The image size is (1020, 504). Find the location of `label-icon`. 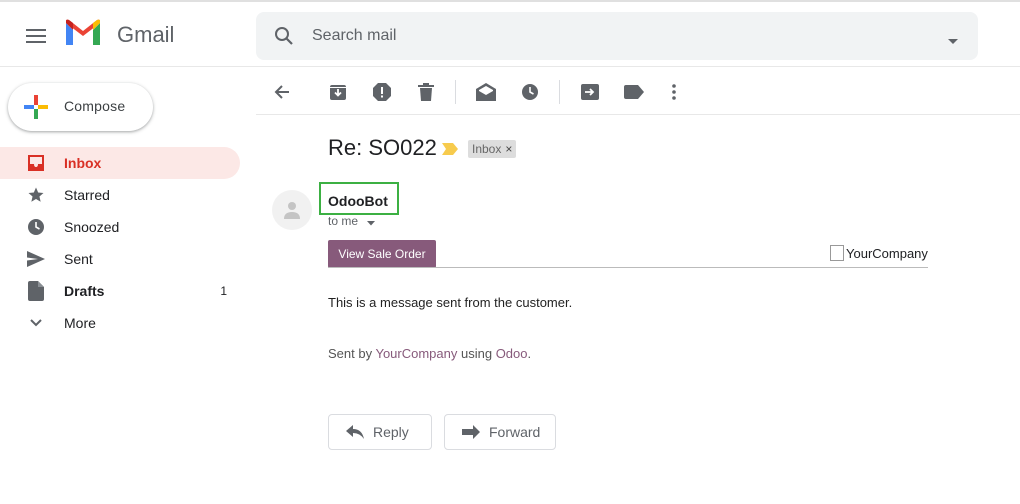

label-icon is located at coordinates (634, 92).